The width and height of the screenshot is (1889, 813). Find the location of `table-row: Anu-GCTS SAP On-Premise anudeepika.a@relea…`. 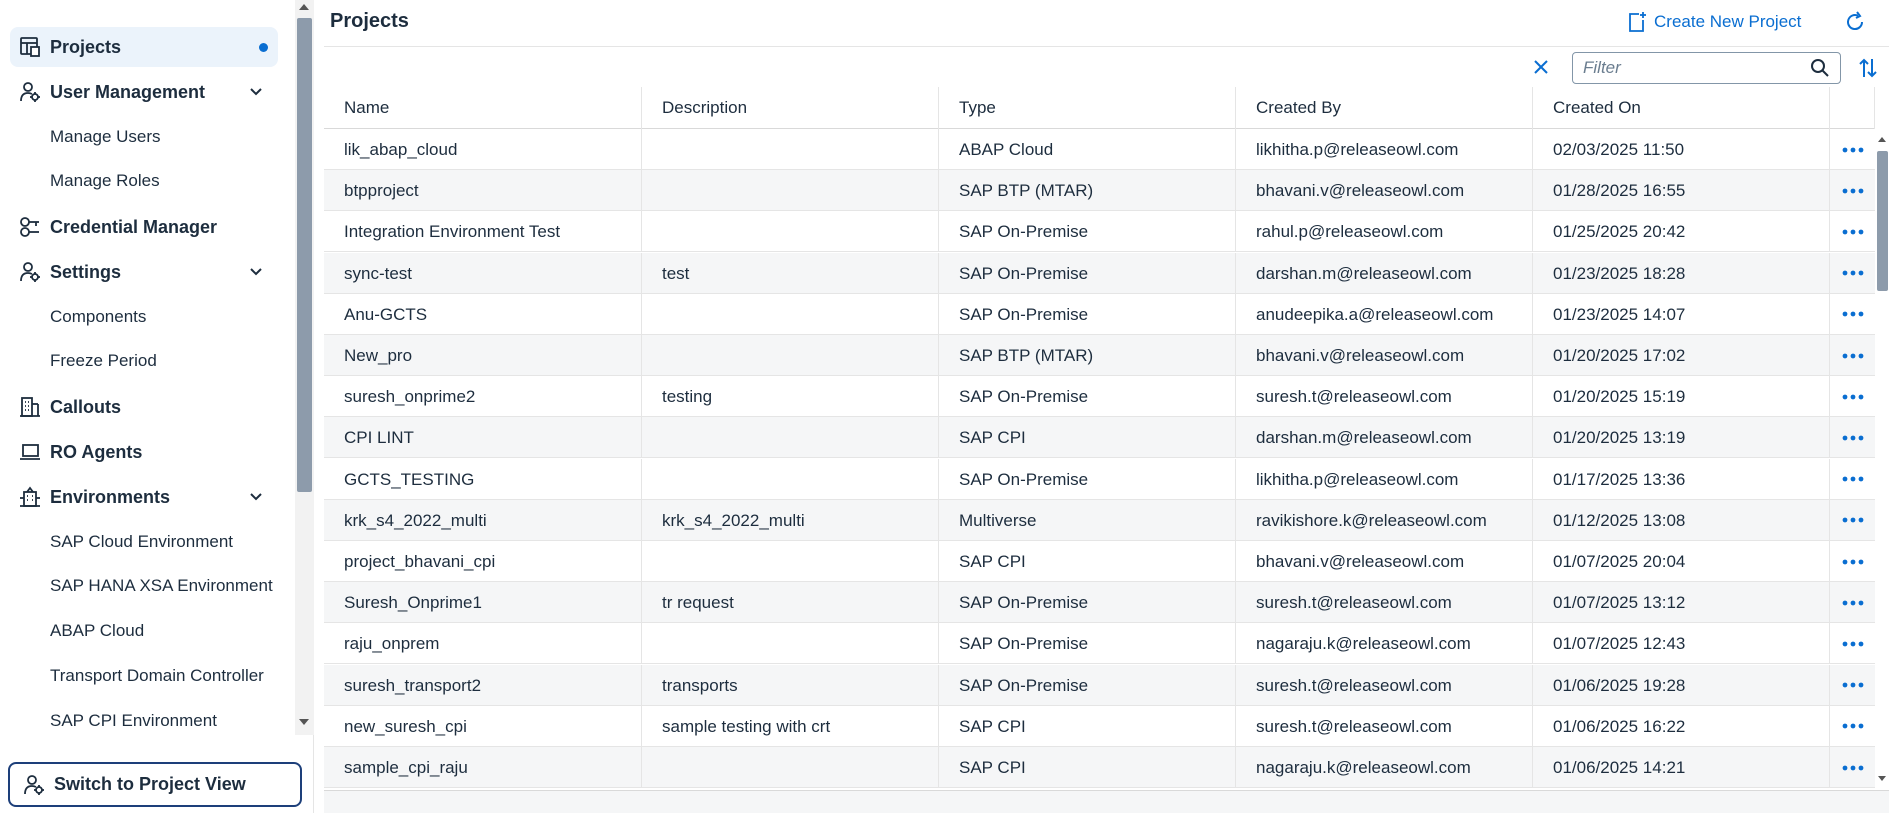

table-row: Anu-GCTS SAP On-Premise anudeepika.a@relea… is located at coordinates (1099, 314).